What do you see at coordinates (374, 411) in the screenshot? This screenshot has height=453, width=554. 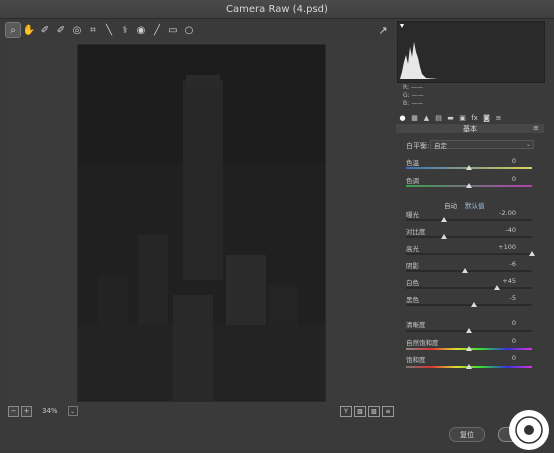 I see `before-after-copy-button: ▨` at bounding box center [374, 411].